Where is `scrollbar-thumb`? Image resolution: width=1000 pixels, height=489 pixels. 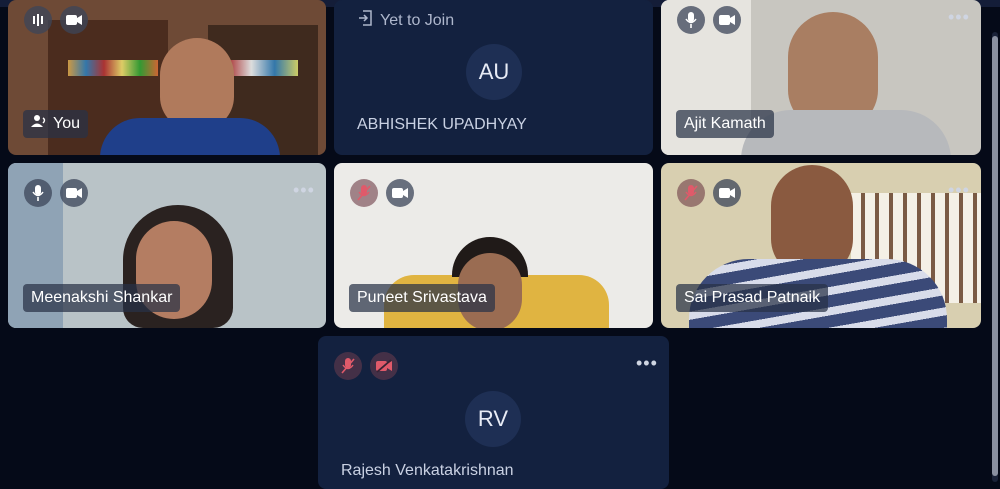
scrollbar-thumb is located at coordinates (995, 256).